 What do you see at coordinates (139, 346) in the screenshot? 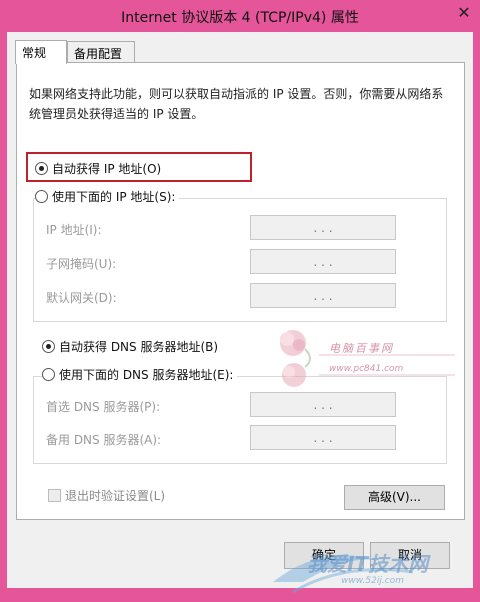
I see `auto-dns-label: 自动获得 DNS 服务器地址(B)` at bounding box center [139, 346].